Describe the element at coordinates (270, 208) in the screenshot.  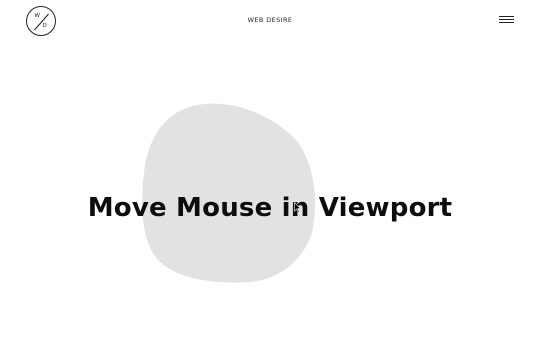
I see `hero-headline: Move Mouse in Viewport` at that location.